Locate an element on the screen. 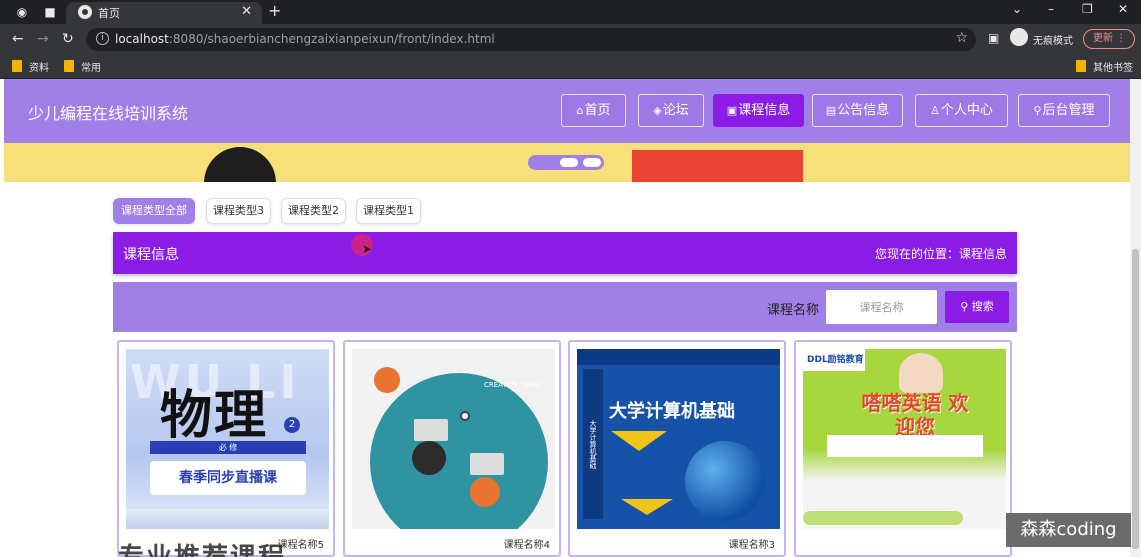 The image size is (1141, 557). course-cover-image: WU LI 物理 2 必 修 春季同步直播课 is located at coordinates (227, 439).